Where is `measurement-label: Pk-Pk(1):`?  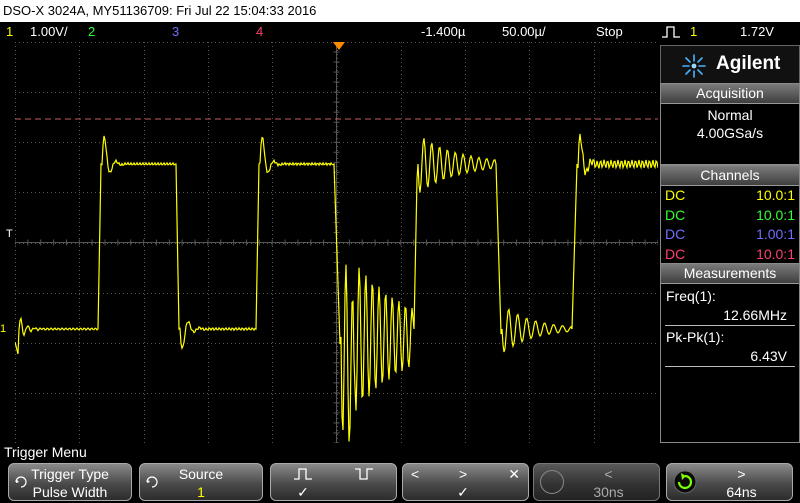 measurement-label: Pk-Pk(1): is located at coordinates (695, 337).